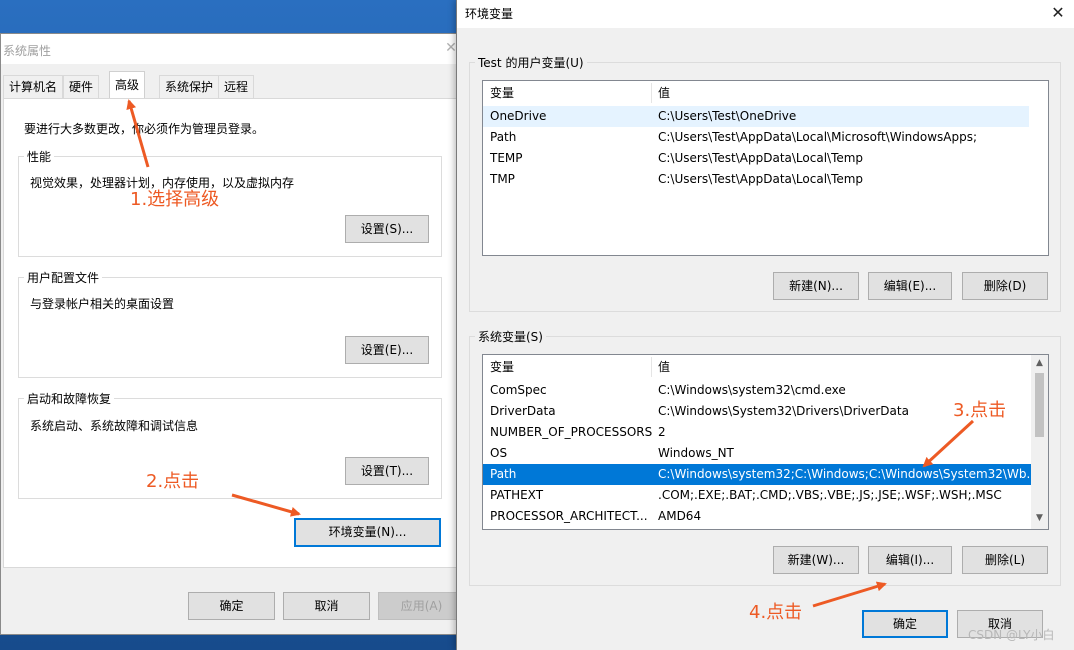 The height and width of the screenshot is (650, 1074). What do you see at coordinates (138, 133) in the screenshot?
I see `arrow-step1` at bounding box center [138, 133].